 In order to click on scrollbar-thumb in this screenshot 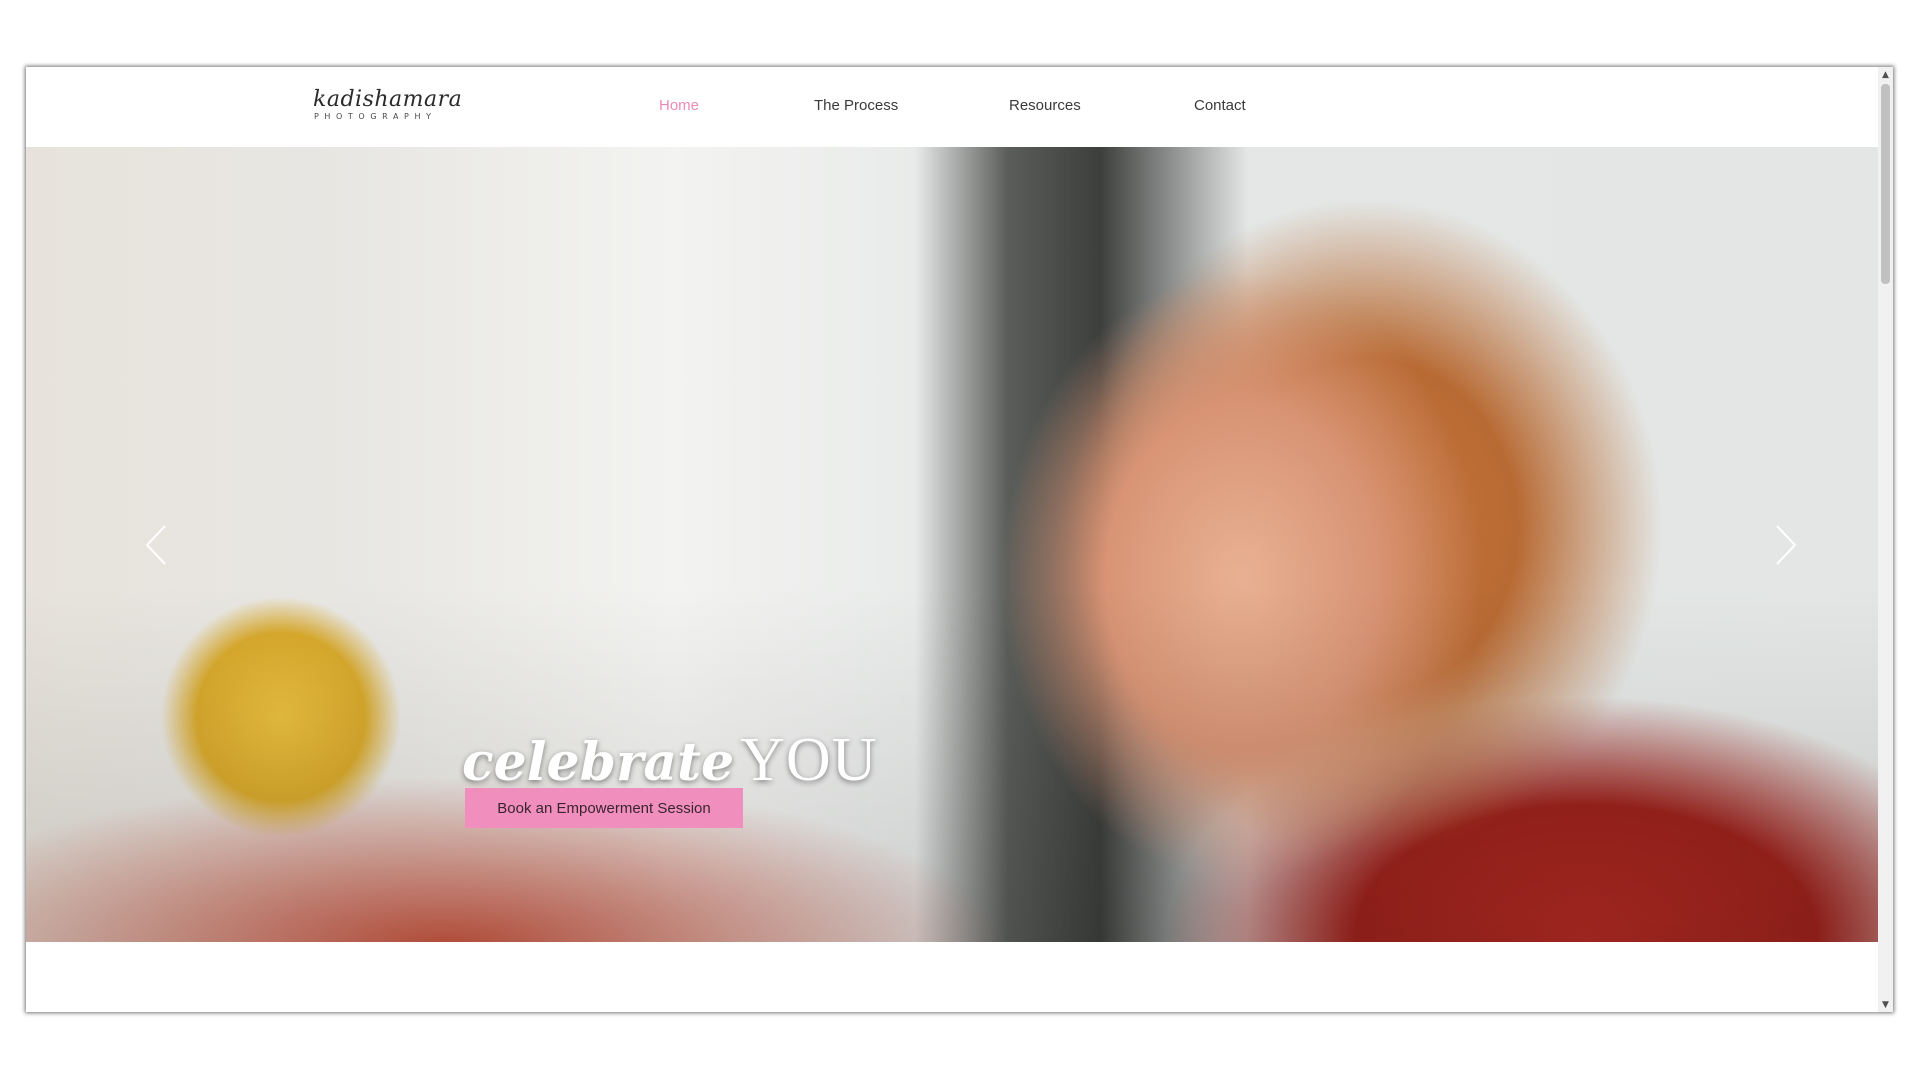, I will do `click(1885, 184)`.